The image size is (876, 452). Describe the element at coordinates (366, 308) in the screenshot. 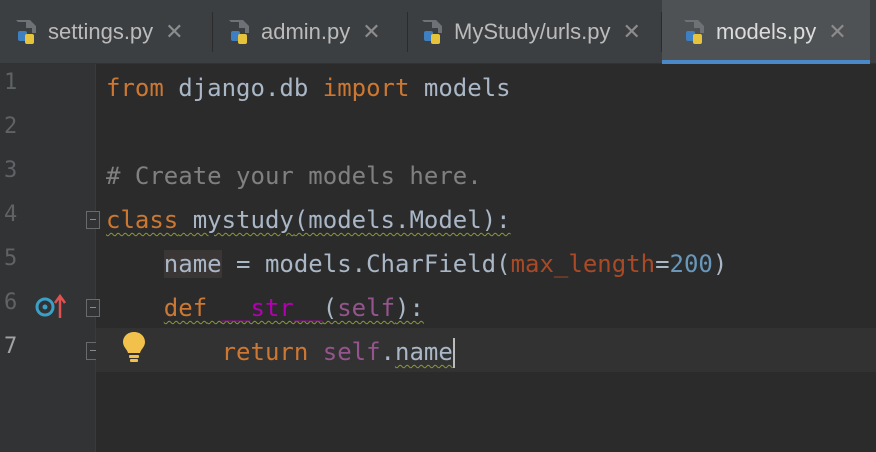

I see `self-param: self` at that location.